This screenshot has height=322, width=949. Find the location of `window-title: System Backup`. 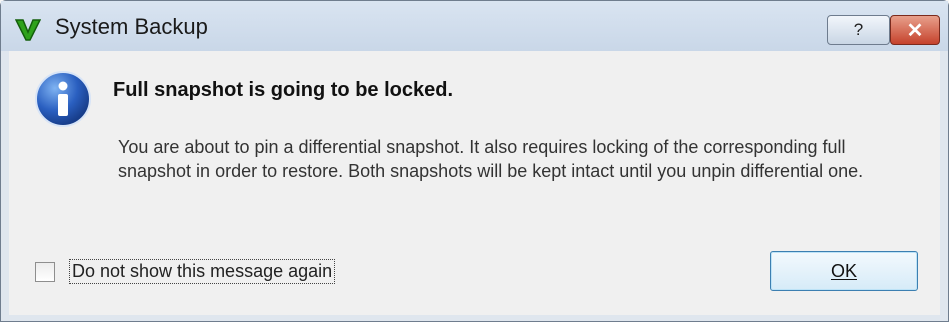

window-title: System Backup is located at coordinates (131, 26).